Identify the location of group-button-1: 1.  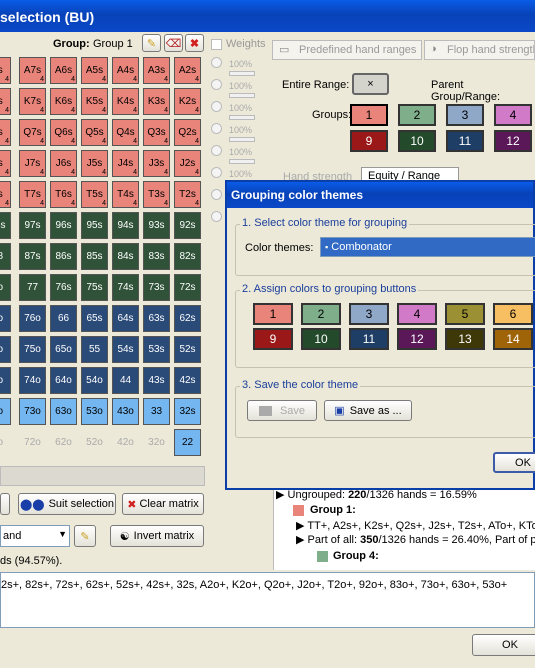
(369, 115).